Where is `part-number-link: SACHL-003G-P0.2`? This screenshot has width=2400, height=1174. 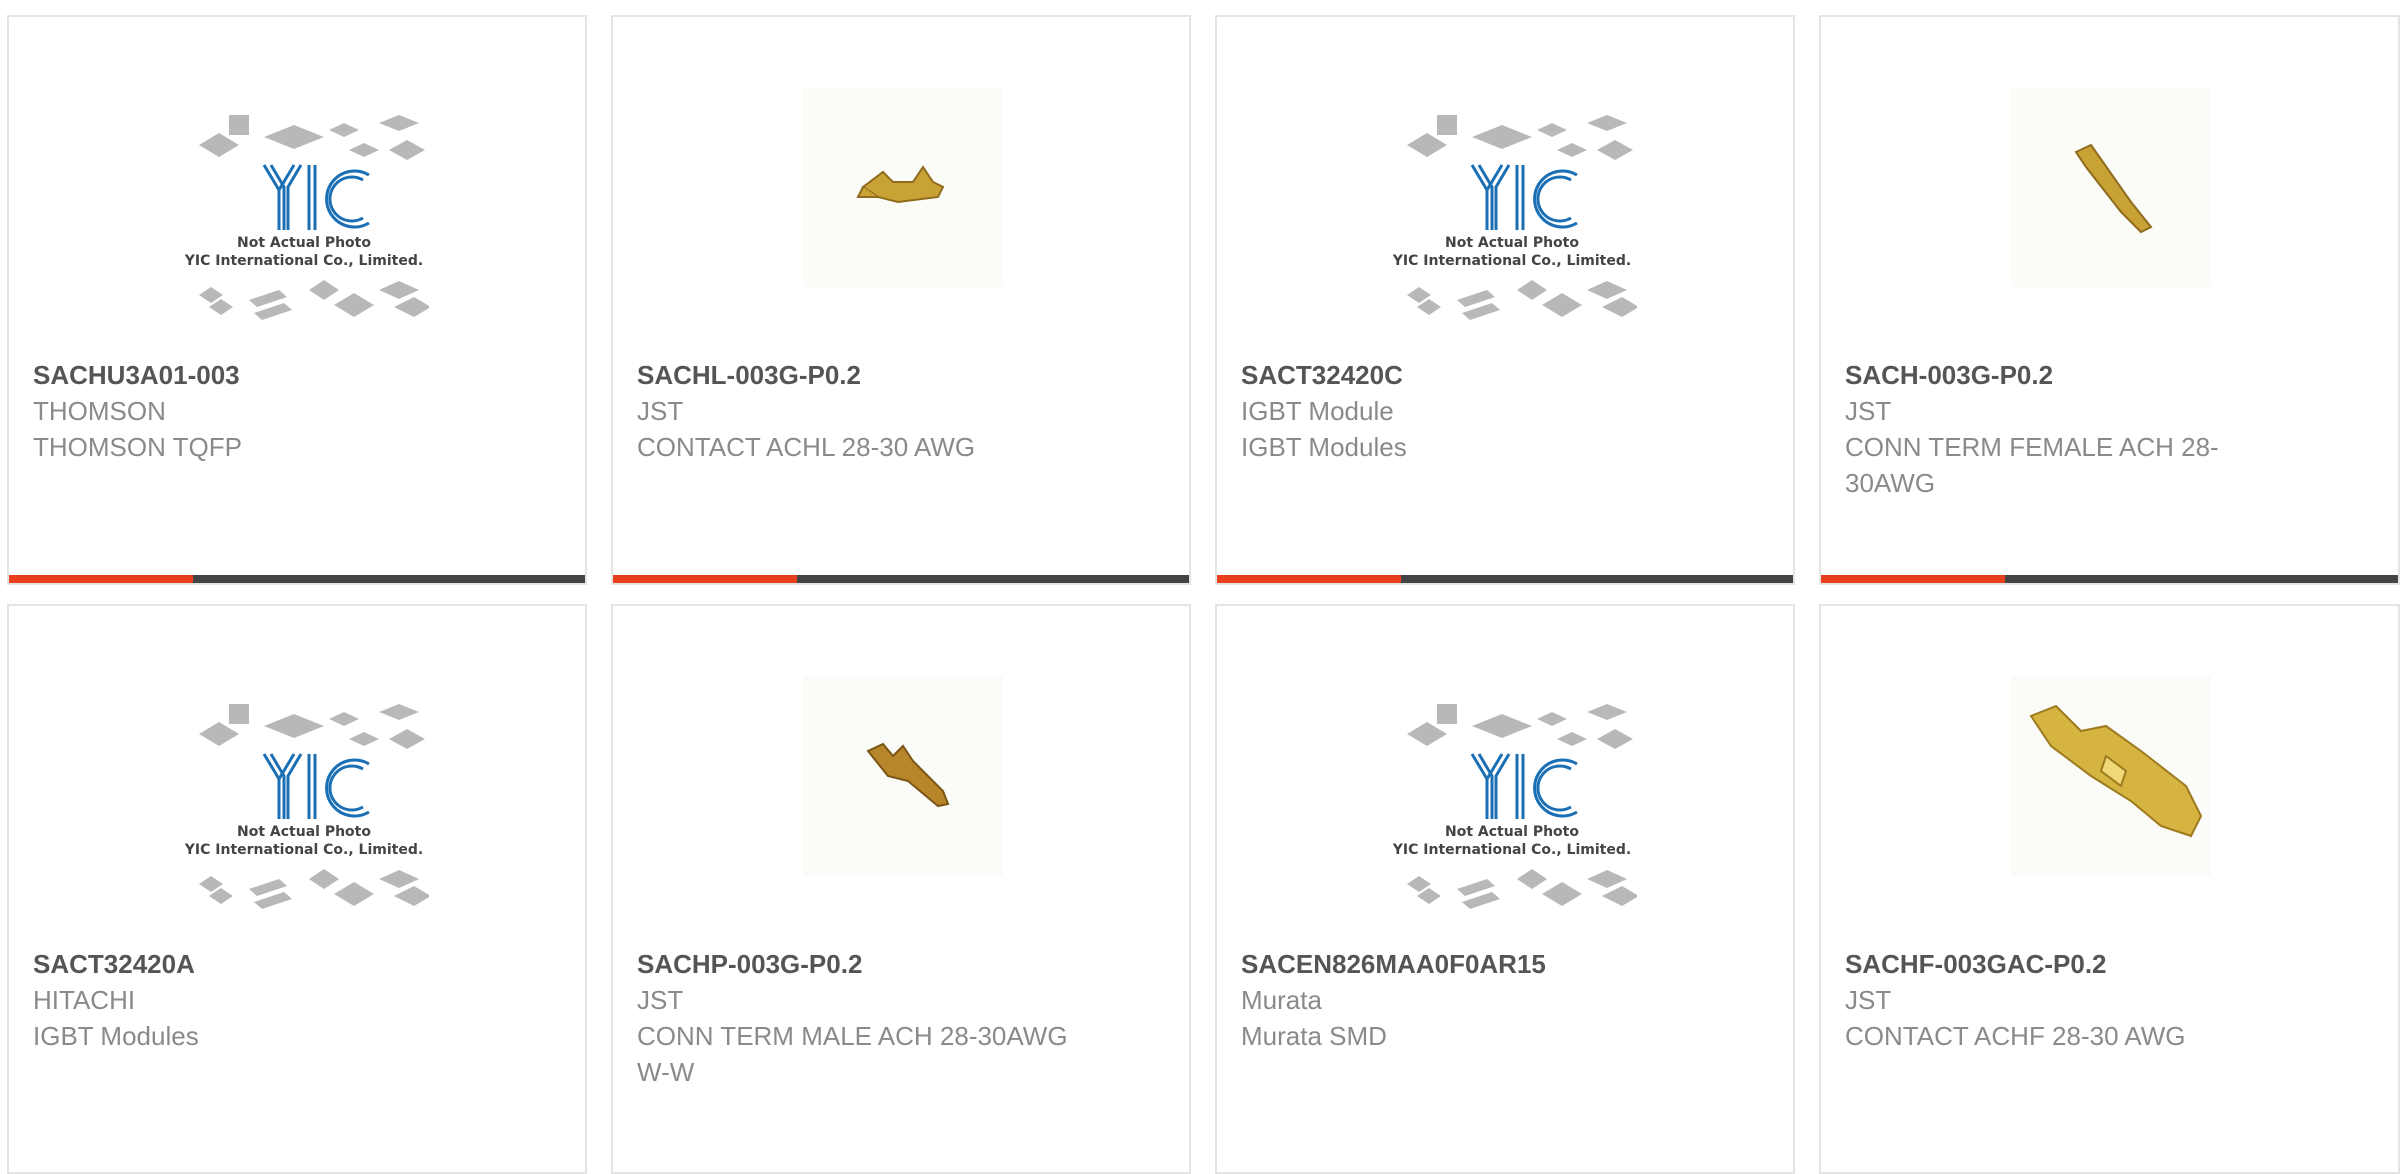 part-number-link: SACHL-003G-P0.2 is located at coordinates (858, 375).